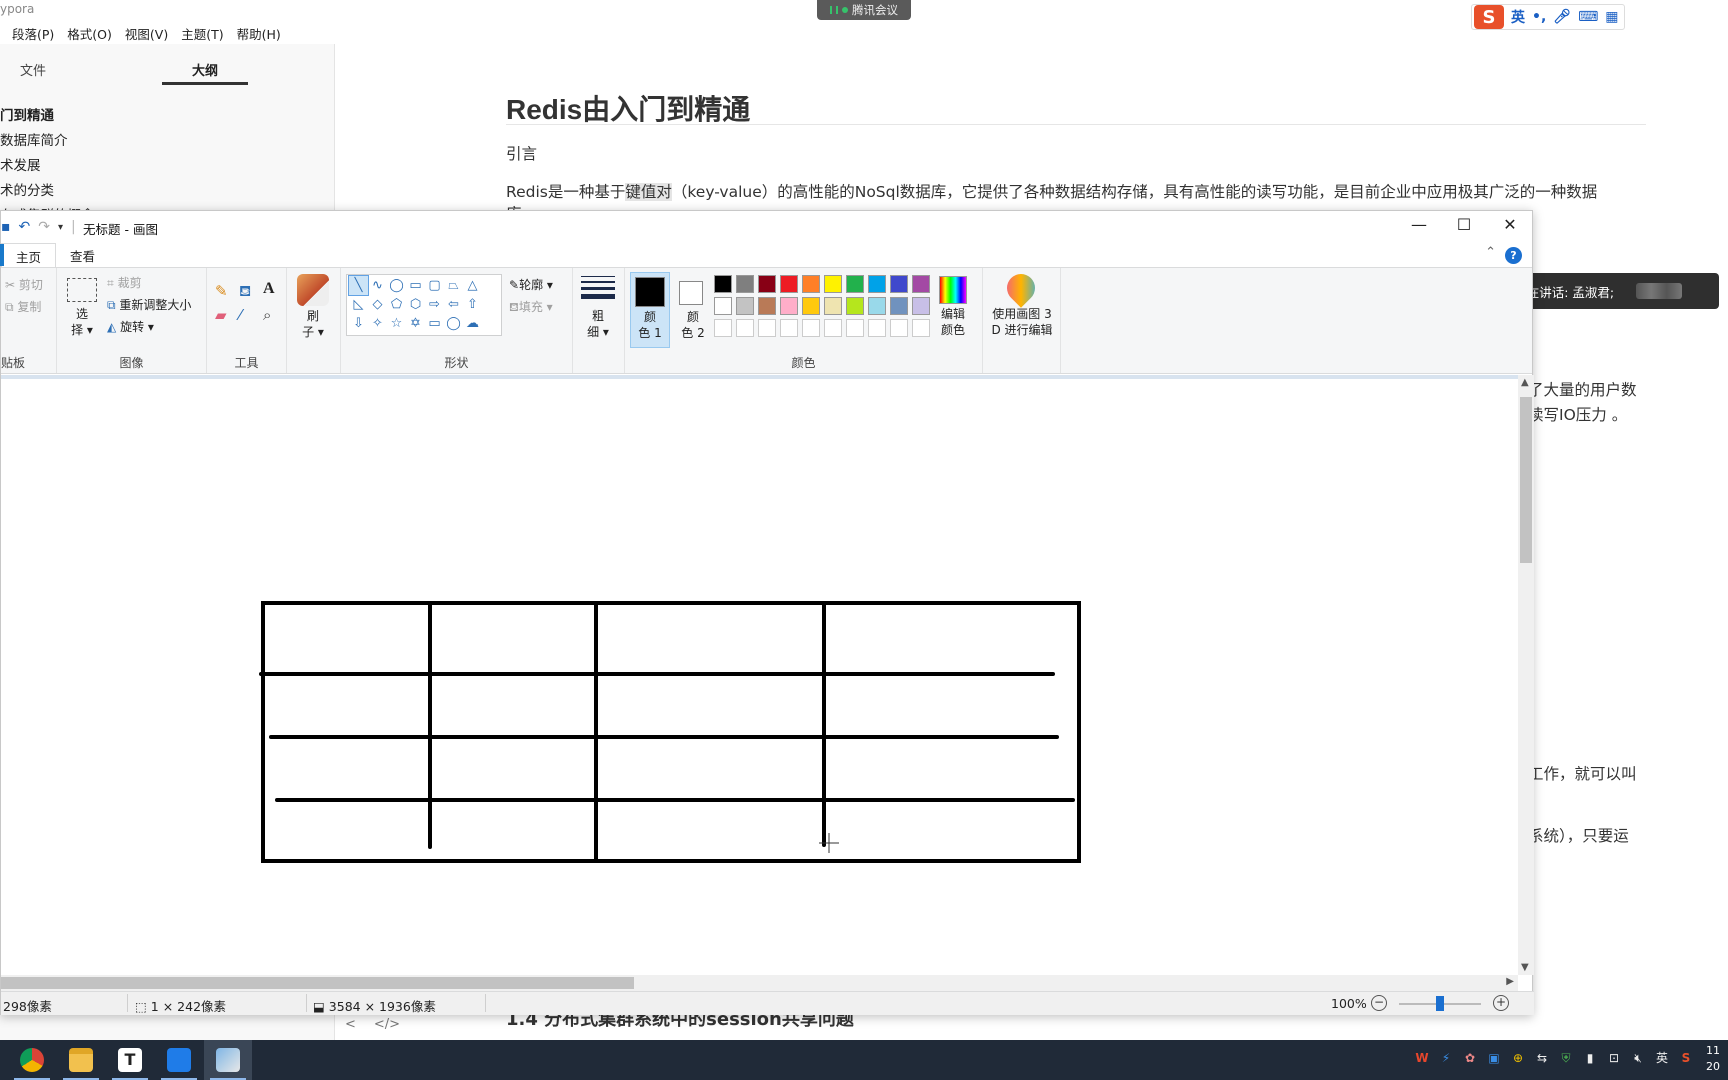 The image size is (1728, 1080). Describe the element at coordinates (124, 282) in the screenshot. I see `crop-button: ⌗ 裁剪` at that location.